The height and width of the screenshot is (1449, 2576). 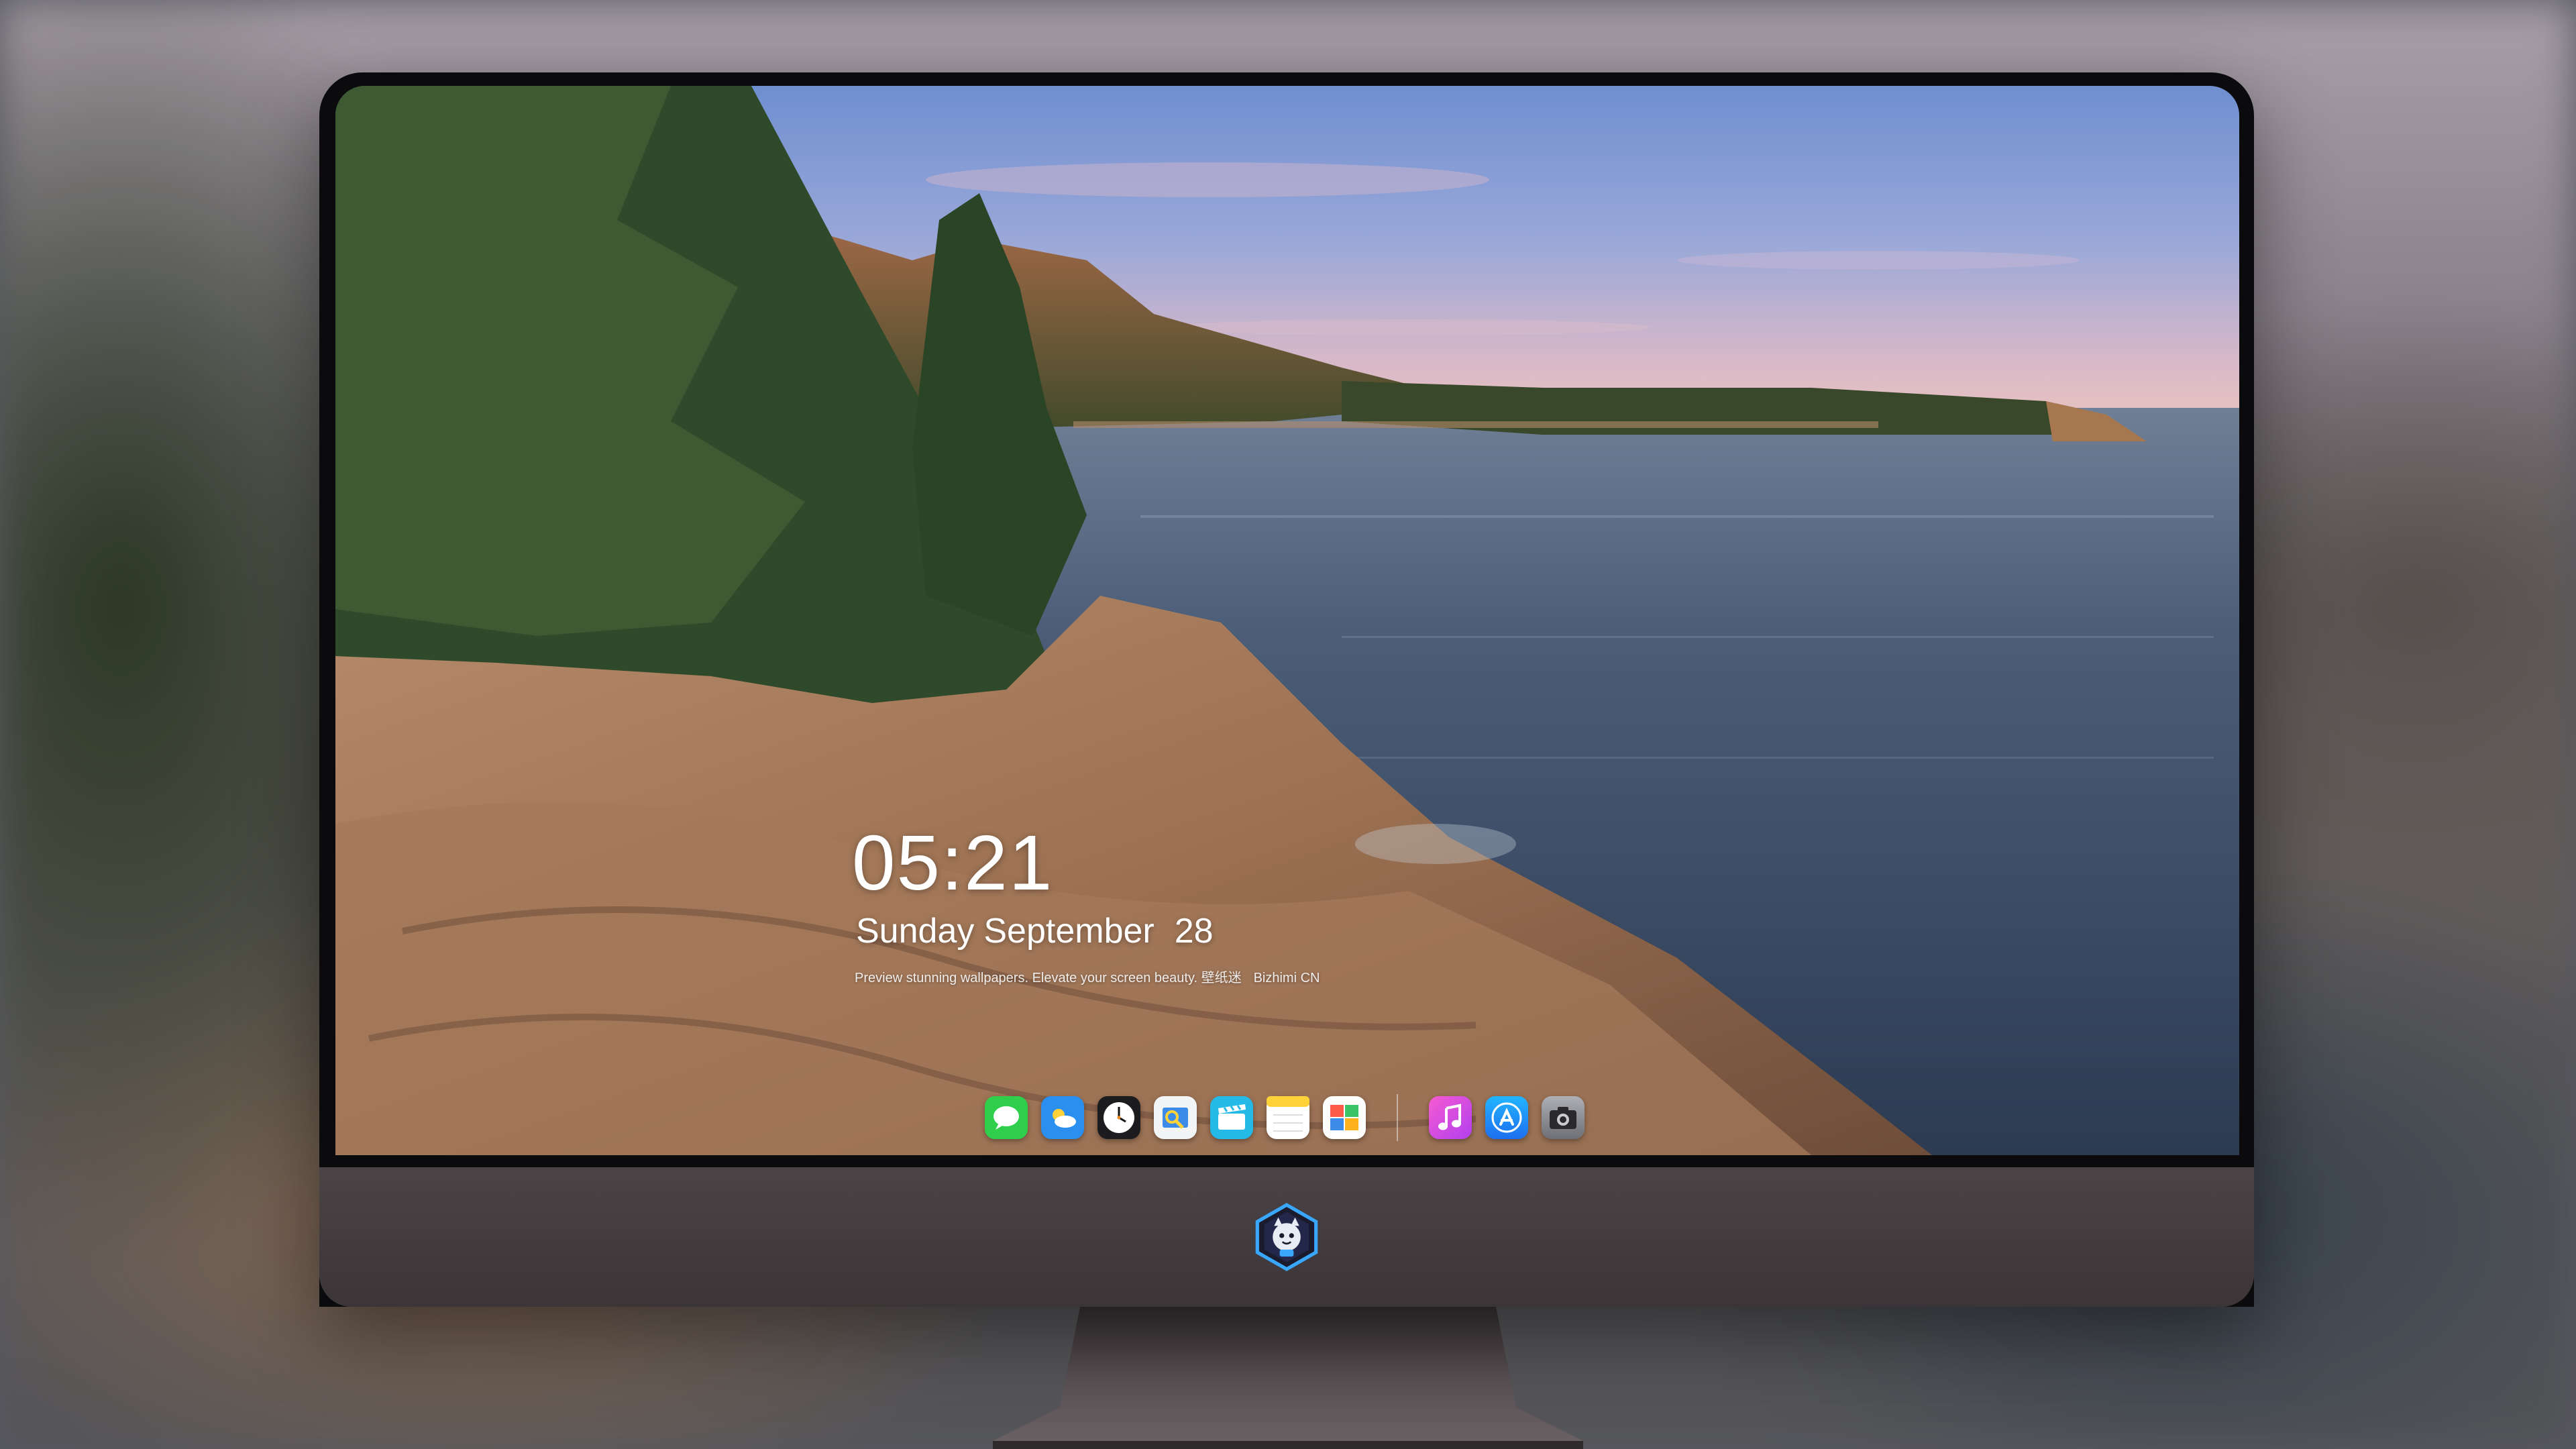 What do you see at coordinates (1288, 1378) in the screenshot?
I see `monitor-stand` at bounding box center [1288, 1378].